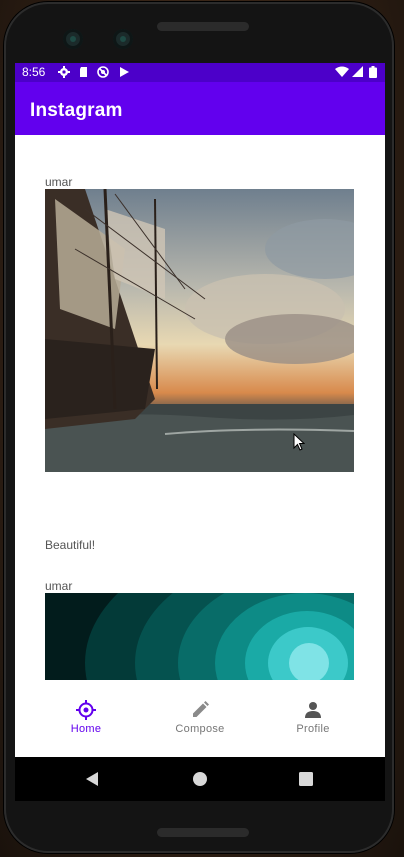 This screenshot has width=404, height=857. I want to click on wifi-icon, so click(342, 71).